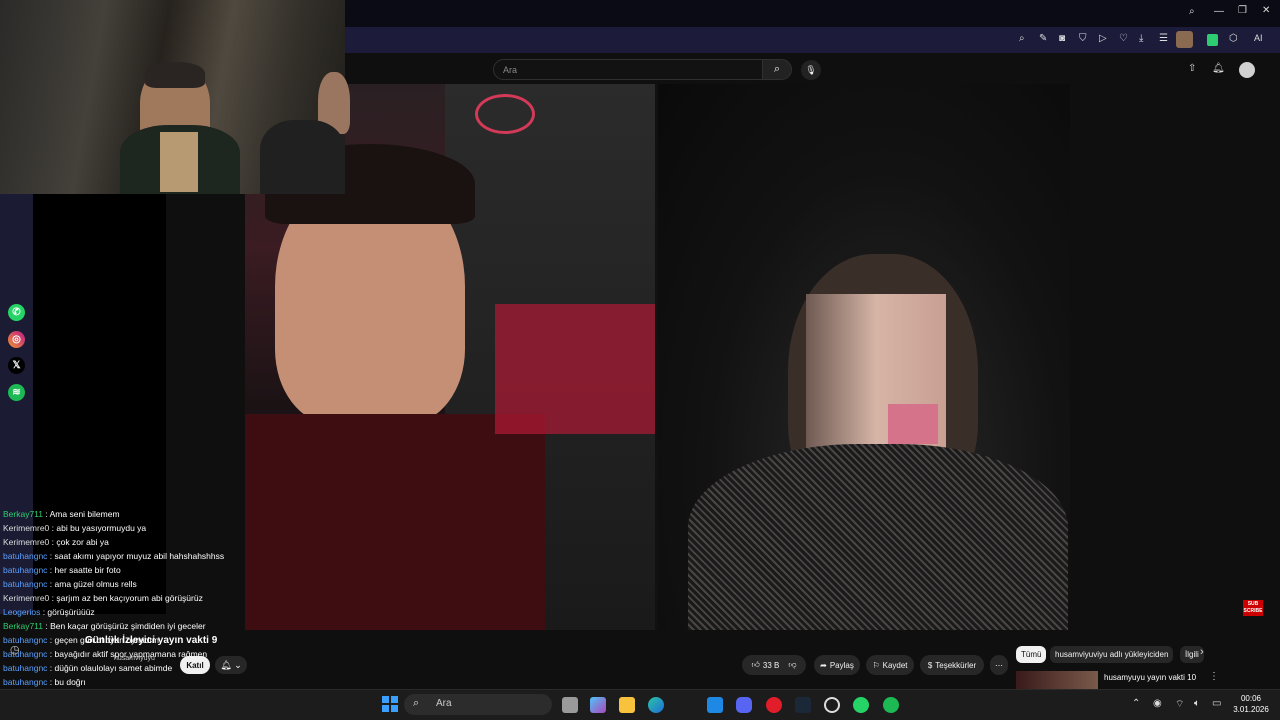 The height and width of the screenshot is (720, 1280). I want to click on join-button: Katıl, so click(195, 665).